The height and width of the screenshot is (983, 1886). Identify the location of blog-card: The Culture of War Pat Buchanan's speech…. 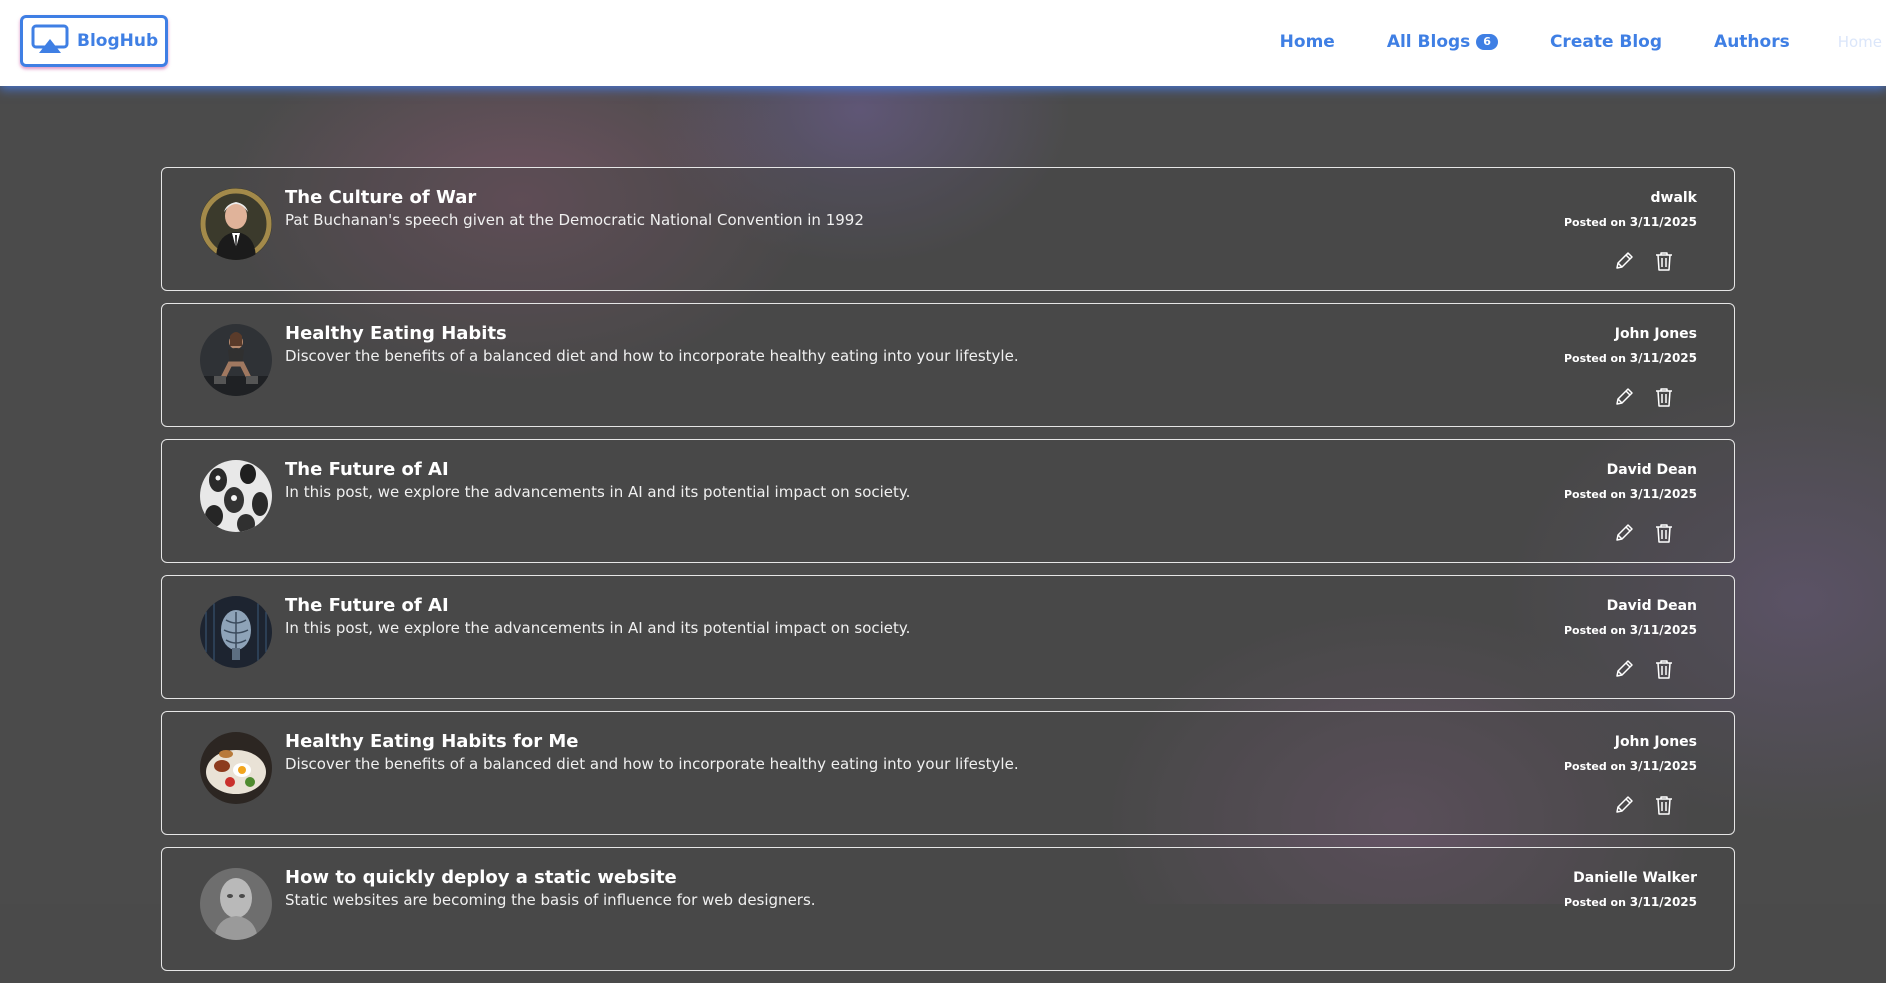
(948, 229).